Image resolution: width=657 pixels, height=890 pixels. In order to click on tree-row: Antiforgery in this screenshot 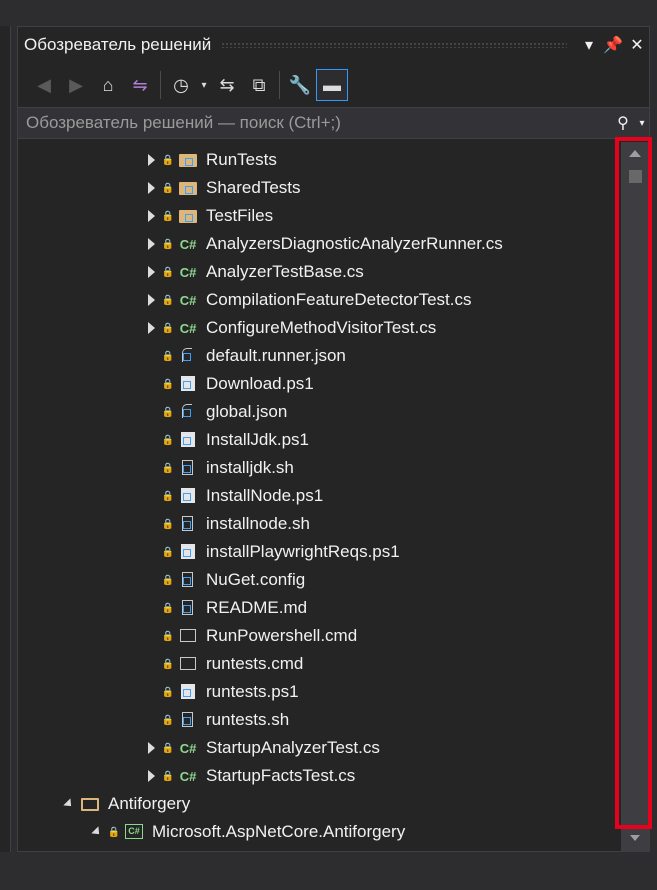, I will do `click(126, 804)`.